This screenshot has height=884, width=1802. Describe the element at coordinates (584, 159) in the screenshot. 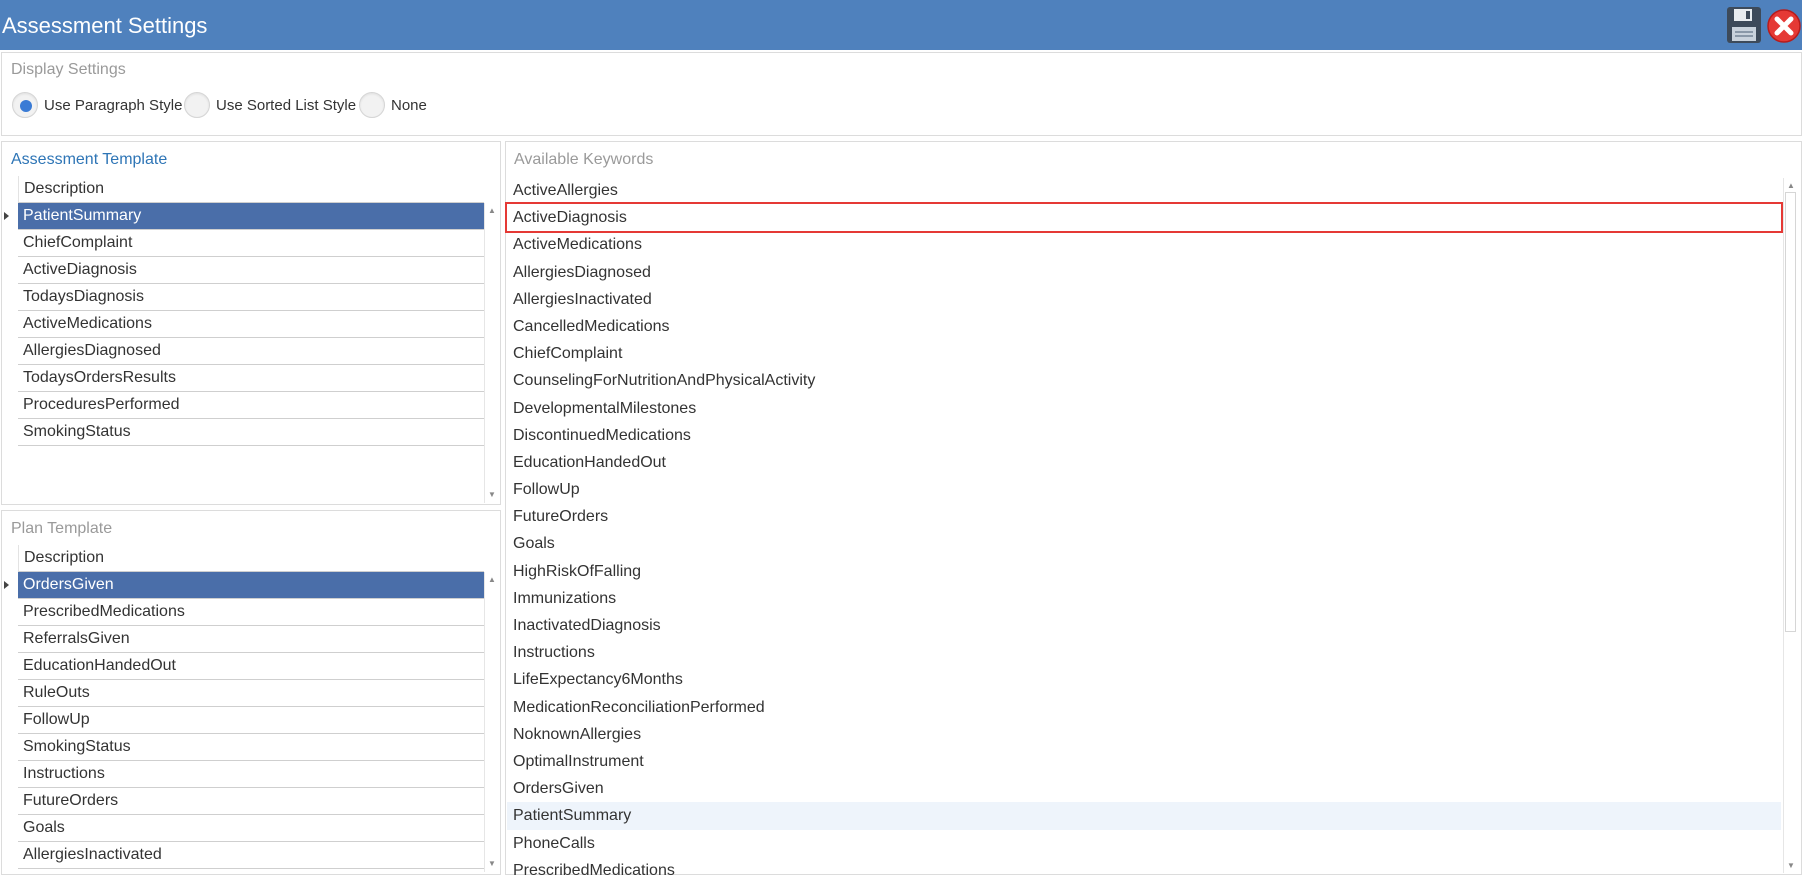

I see `available-keywords-title: Available Keywords` at that location.